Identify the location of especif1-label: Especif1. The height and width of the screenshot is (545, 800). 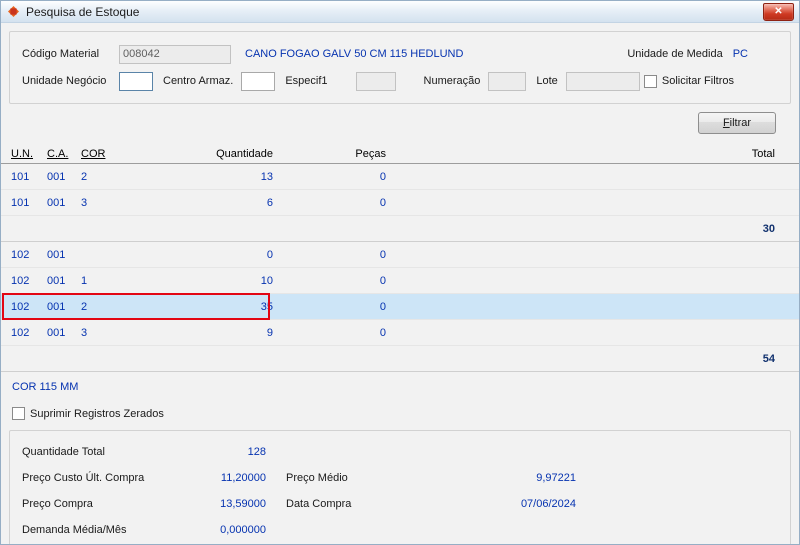
(306, 81).